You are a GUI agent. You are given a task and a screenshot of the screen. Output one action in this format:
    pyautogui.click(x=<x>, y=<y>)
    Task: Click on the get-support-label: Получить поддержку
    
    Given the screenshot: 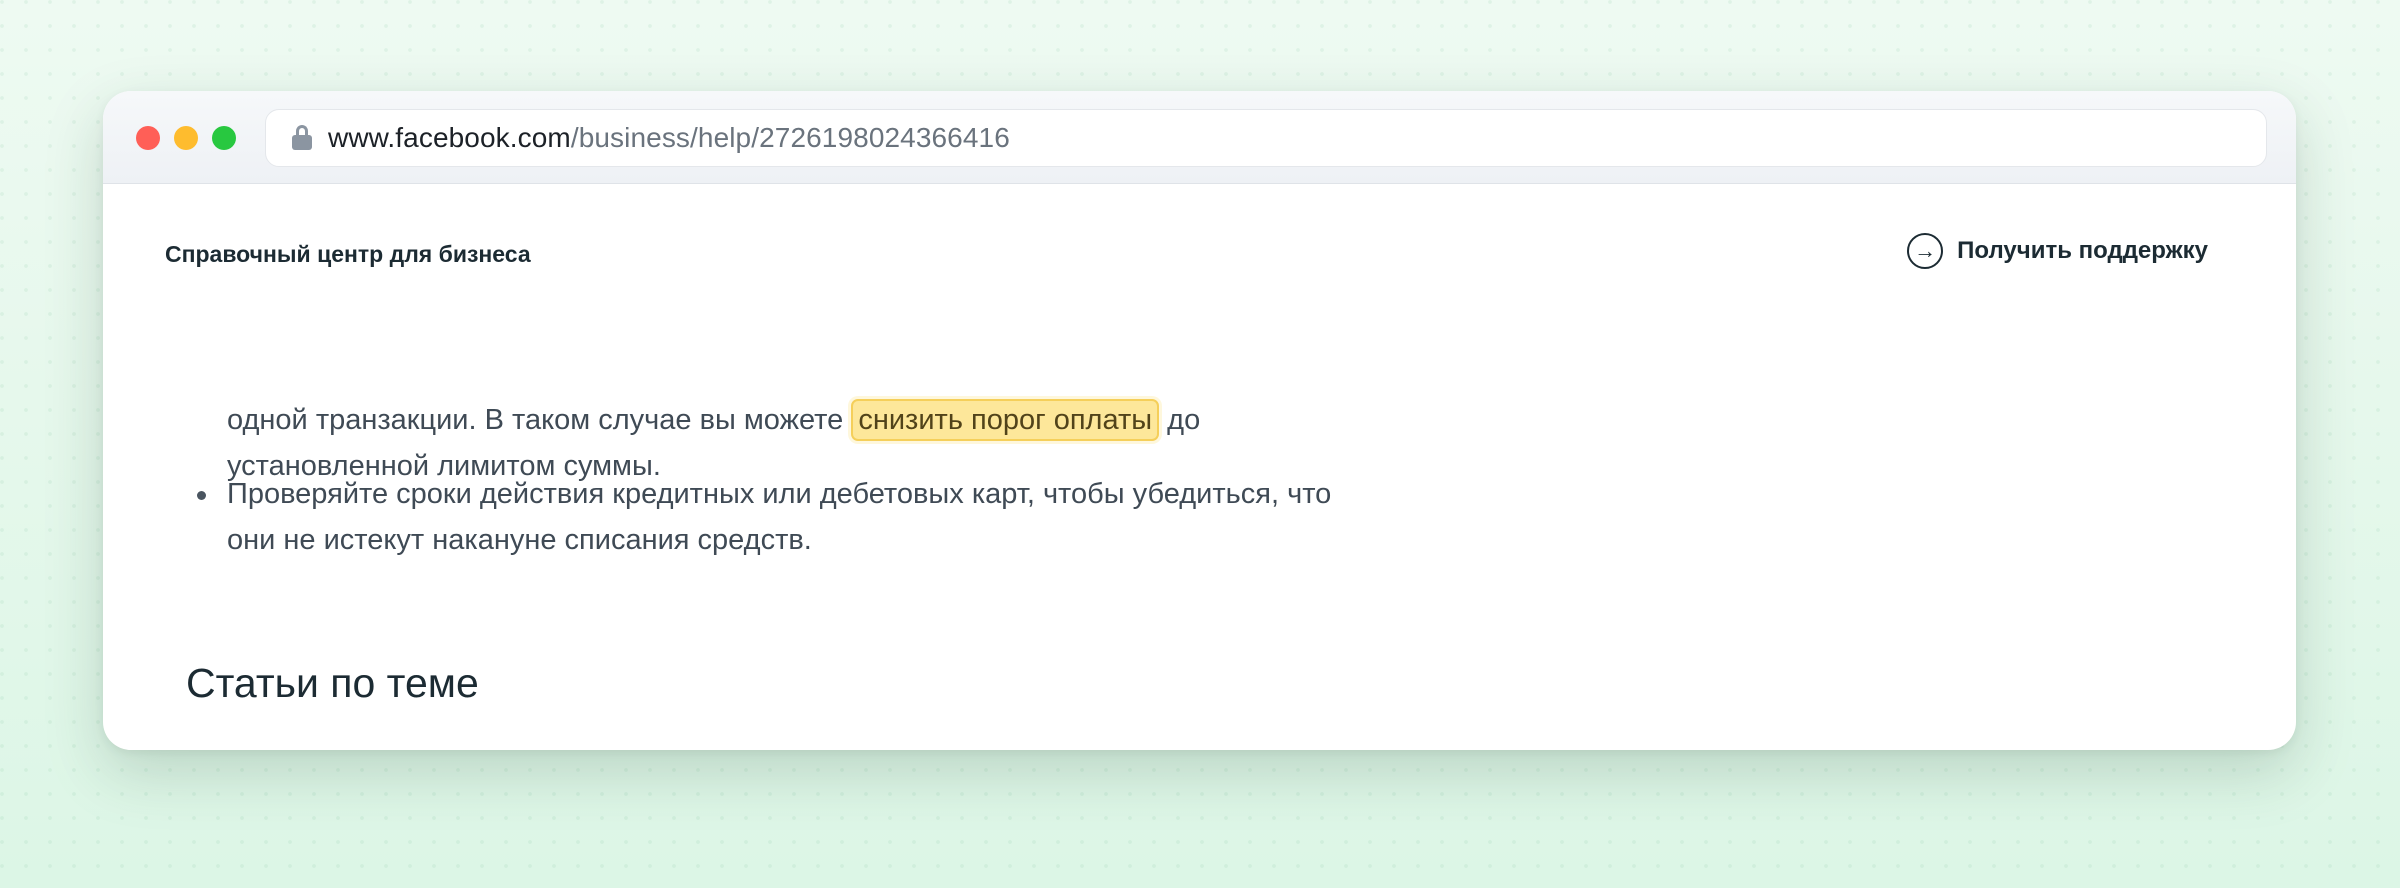 What is the action you would take?
    pyautogui.click(x=2082, y=250)
    